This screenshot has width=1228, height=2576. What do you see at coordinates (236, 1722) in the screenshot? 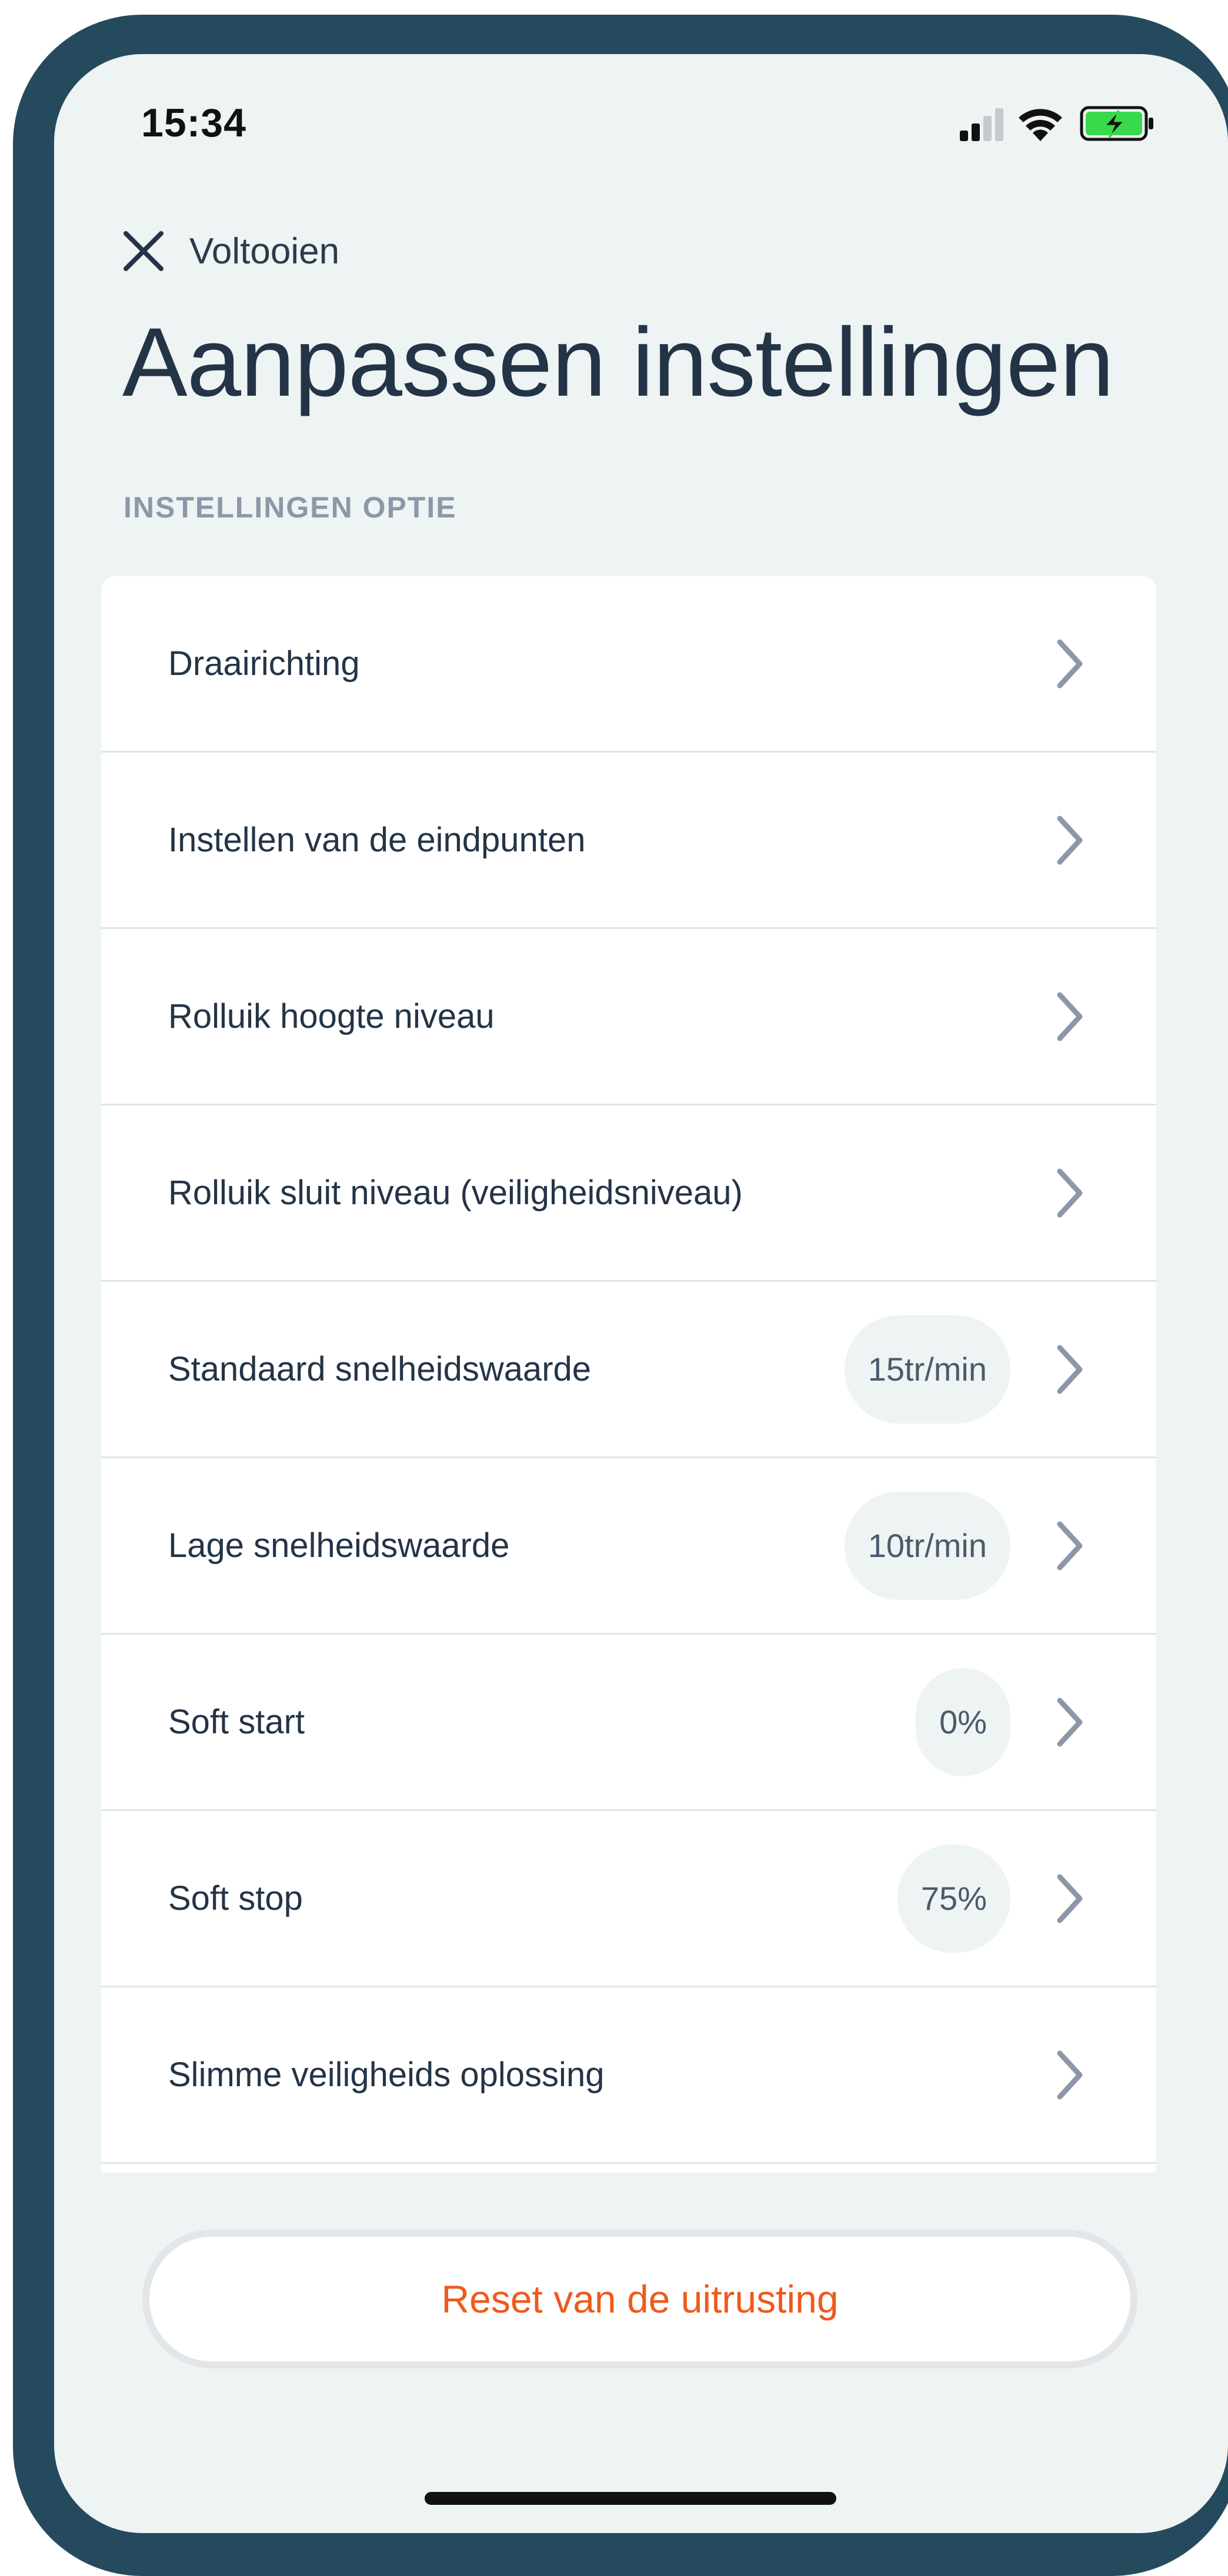
I see `settings-item-label: Soft start` at bounding box center [236, 1722].